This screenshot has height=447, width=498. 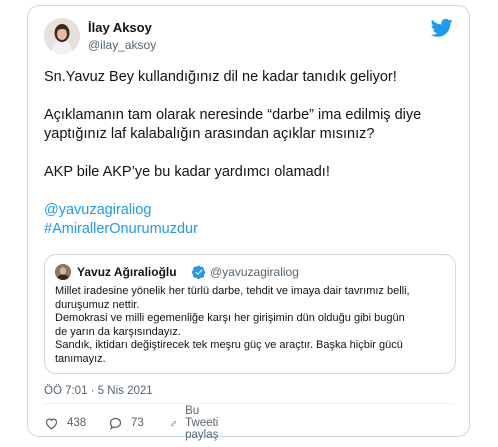 What do you see at coordinates (120, 27) in the screenshot?
I see `author-name: İlay Aksoy` at bounding box center [120, 27].